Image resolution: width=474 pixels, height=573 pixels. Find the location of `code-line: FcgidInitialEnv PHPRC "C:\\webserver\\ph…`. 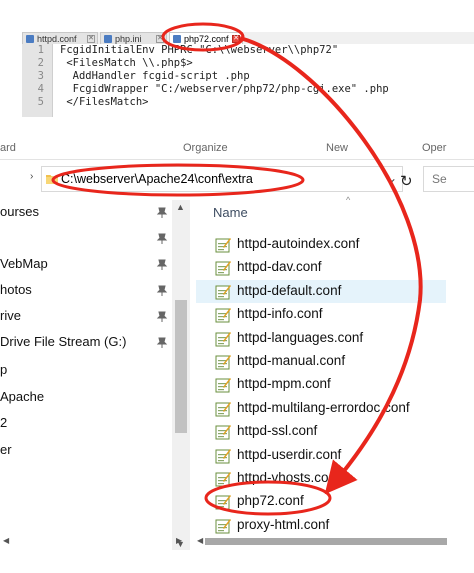

code-line: FcgidInitialEnv PHPRC "C:\\webserver\\ph… is located at coordinates (199, 50).